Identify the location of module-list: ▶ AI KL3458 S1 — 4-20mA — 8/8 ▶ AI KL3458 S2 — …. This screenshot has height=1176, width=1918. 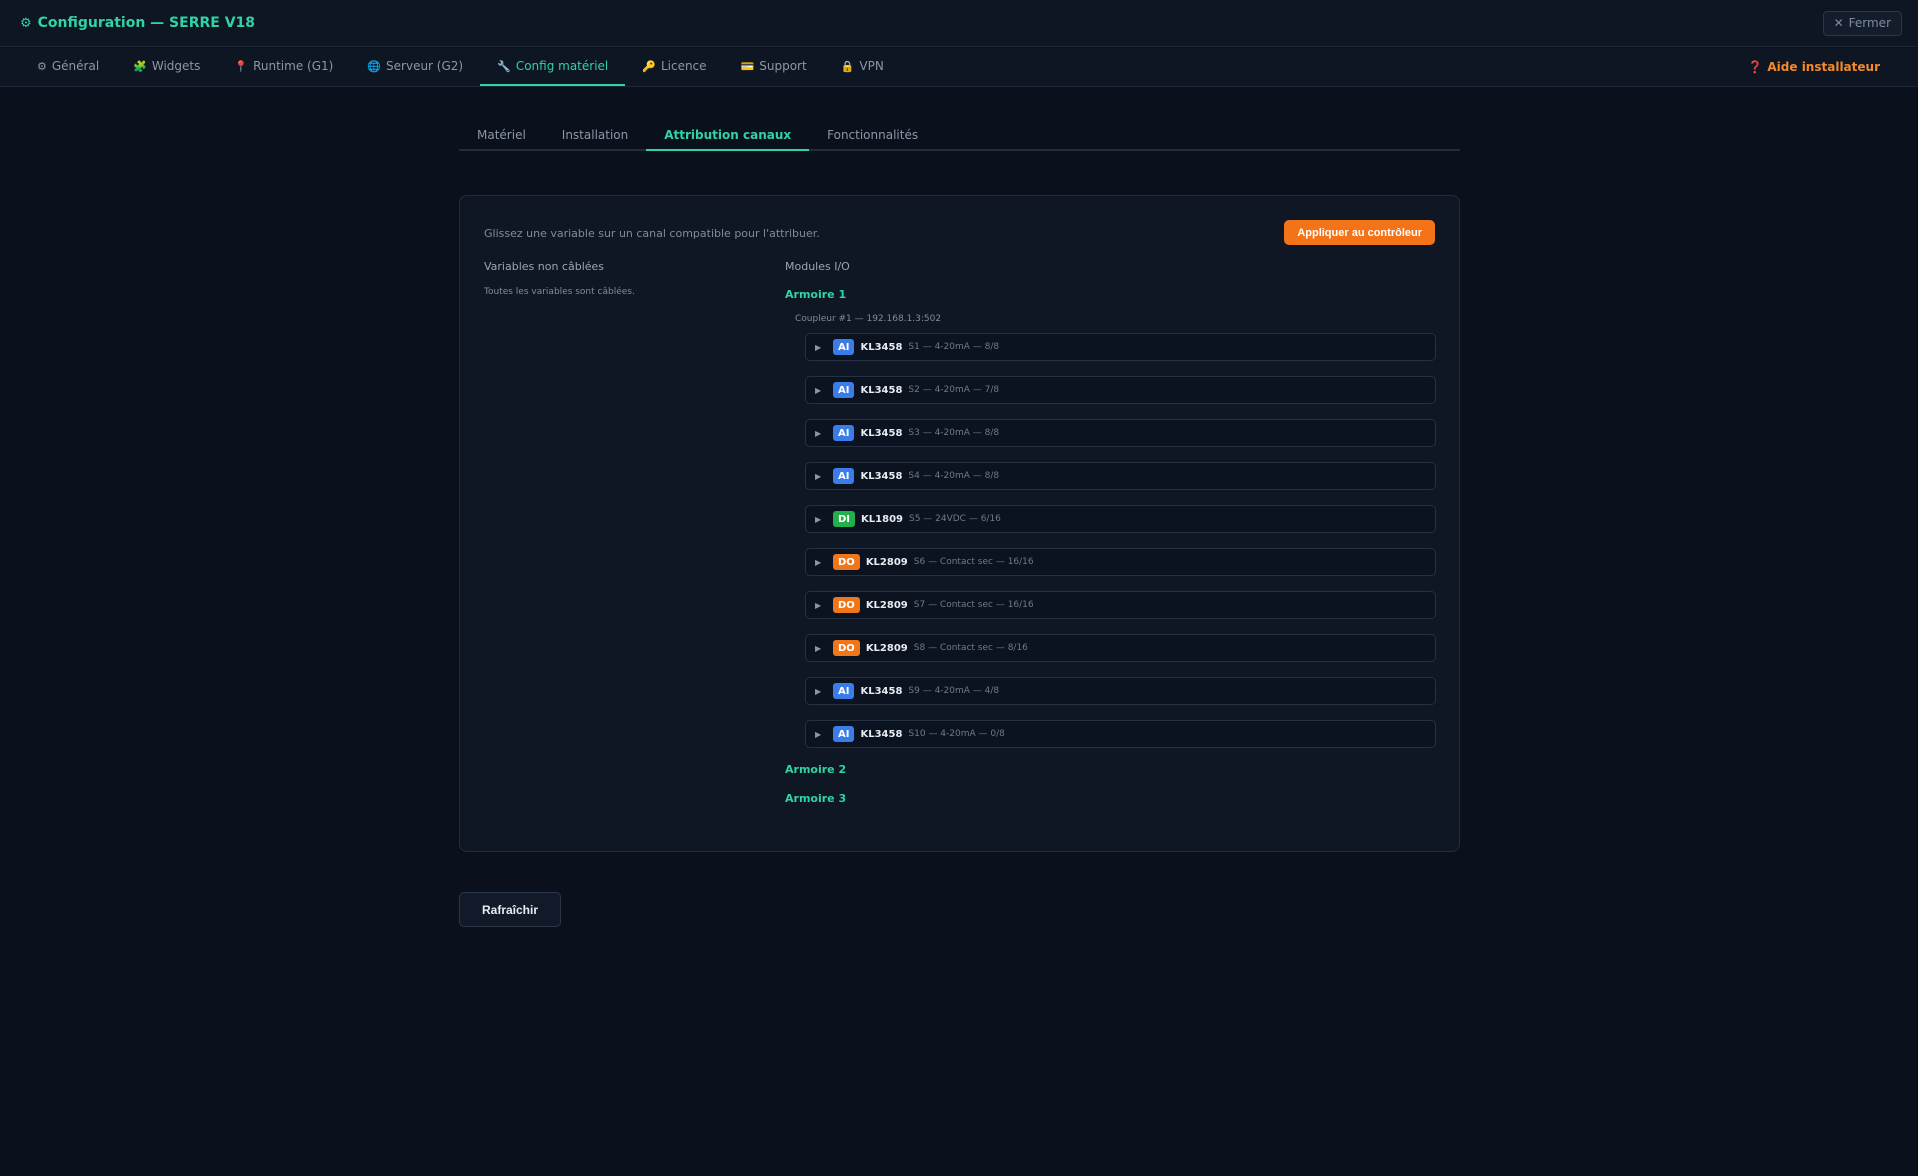
(1120, 540).